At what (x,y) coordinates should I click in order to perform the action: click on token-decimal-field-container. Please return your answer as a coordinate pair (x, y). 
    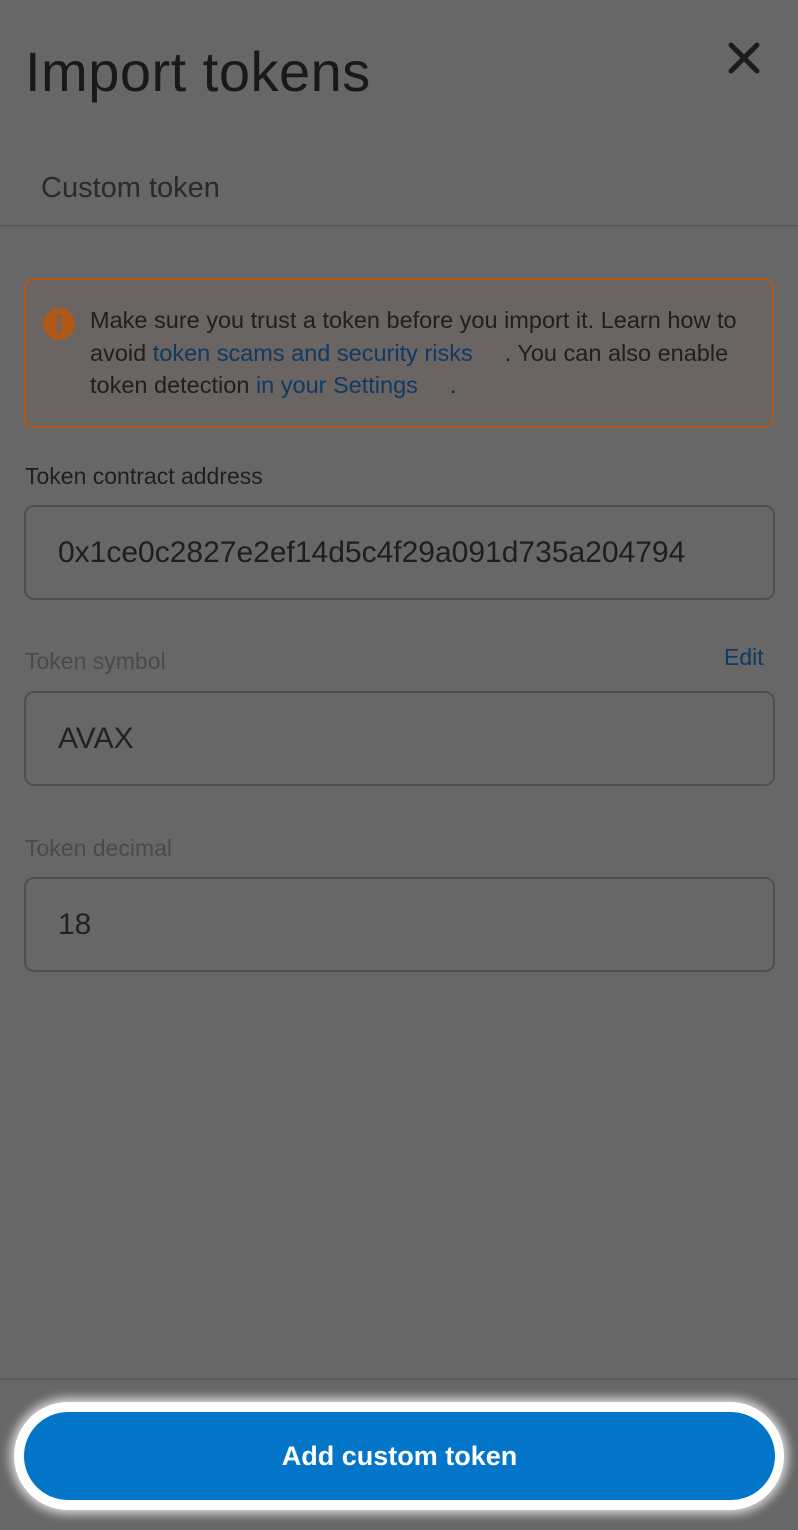
    Looking at the image, I should click on (399, 924).